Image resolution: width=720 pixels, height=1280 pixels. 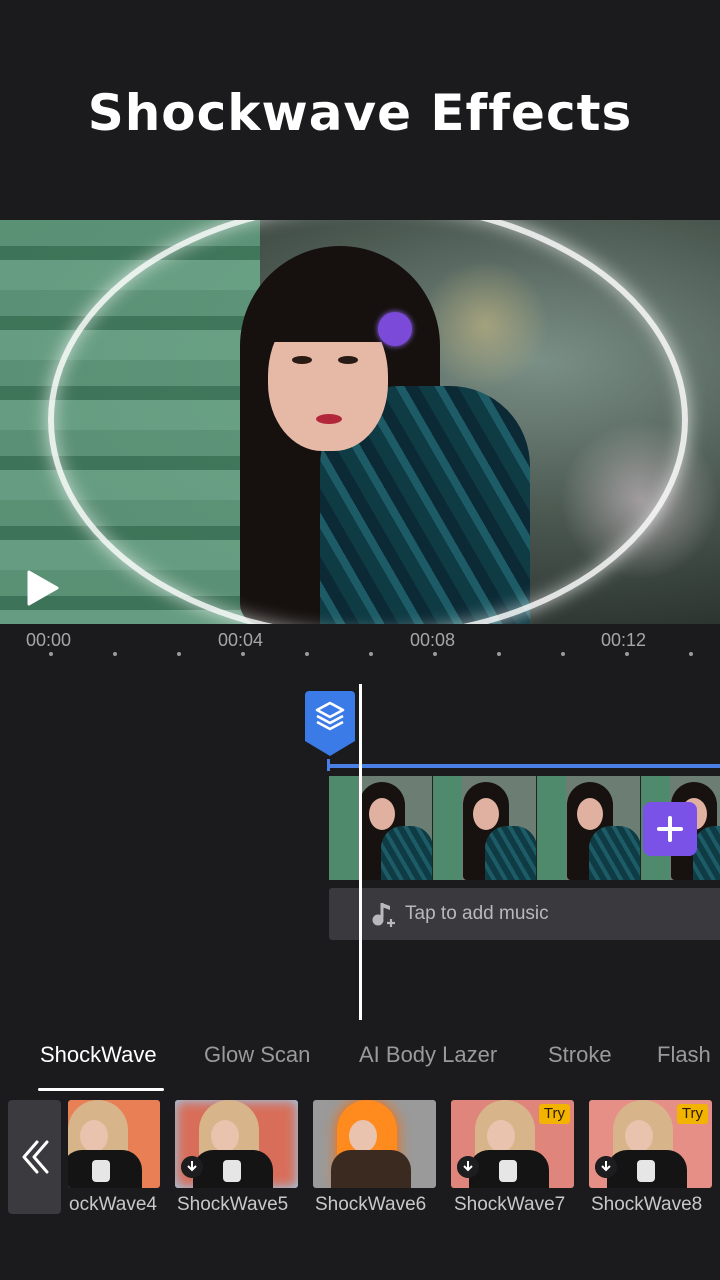 What do you see at coordinates (524, 766) in the screenshot?
I see `effect-selection-line` at bounding box center [524, 766].